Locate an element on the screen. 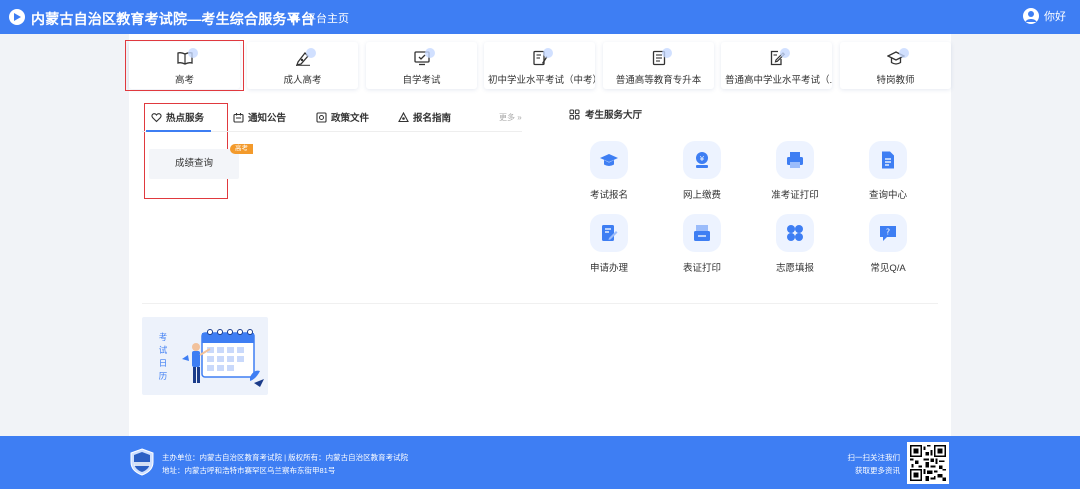 This screenshot has width=1080, height=489. highlight-frame-gaokao is located at coordinates (184, 65).